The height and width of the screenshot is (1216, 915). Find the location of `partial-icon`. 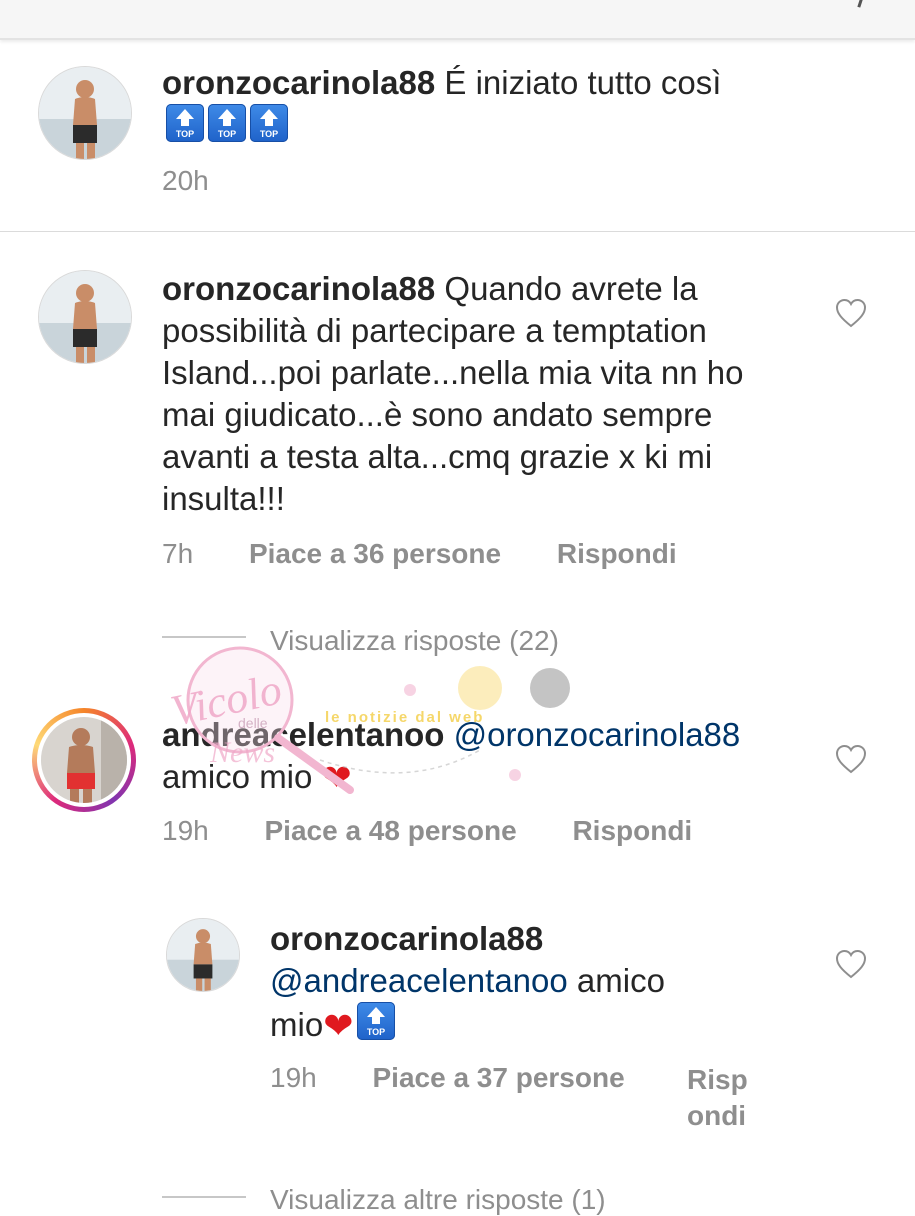

partial-icon is located at coordinates (856, 4).